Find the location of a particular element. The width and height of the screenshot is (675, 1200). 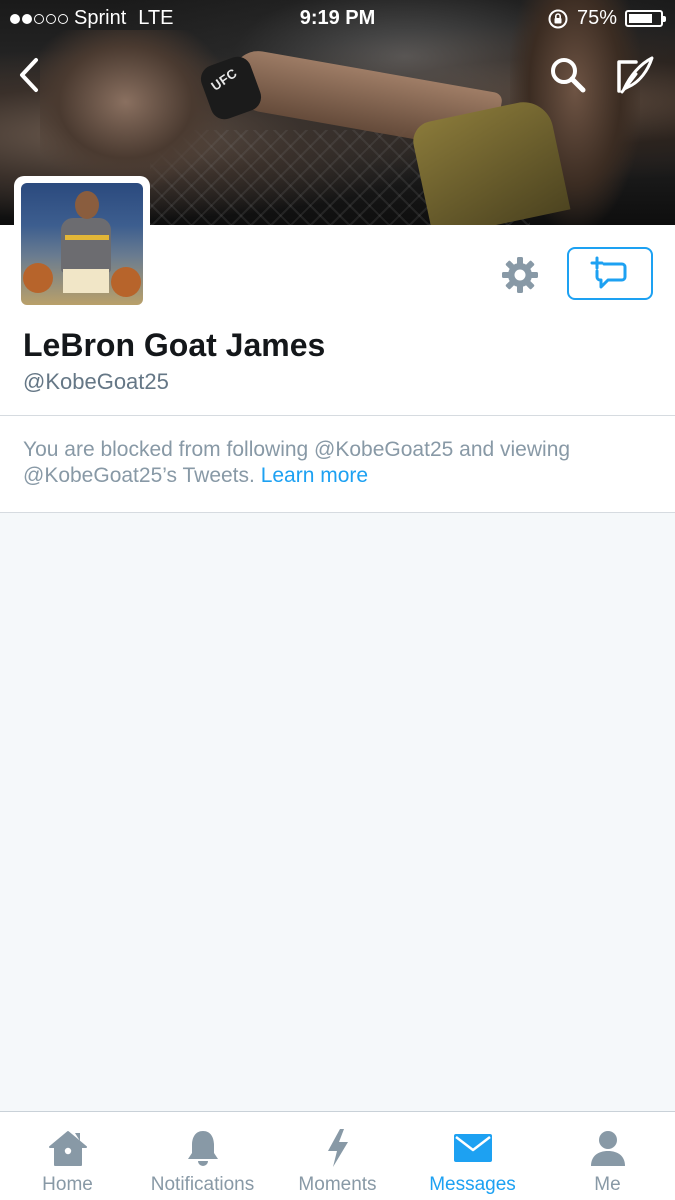

orientation-lock-icon is located at coordinates (558, 18).